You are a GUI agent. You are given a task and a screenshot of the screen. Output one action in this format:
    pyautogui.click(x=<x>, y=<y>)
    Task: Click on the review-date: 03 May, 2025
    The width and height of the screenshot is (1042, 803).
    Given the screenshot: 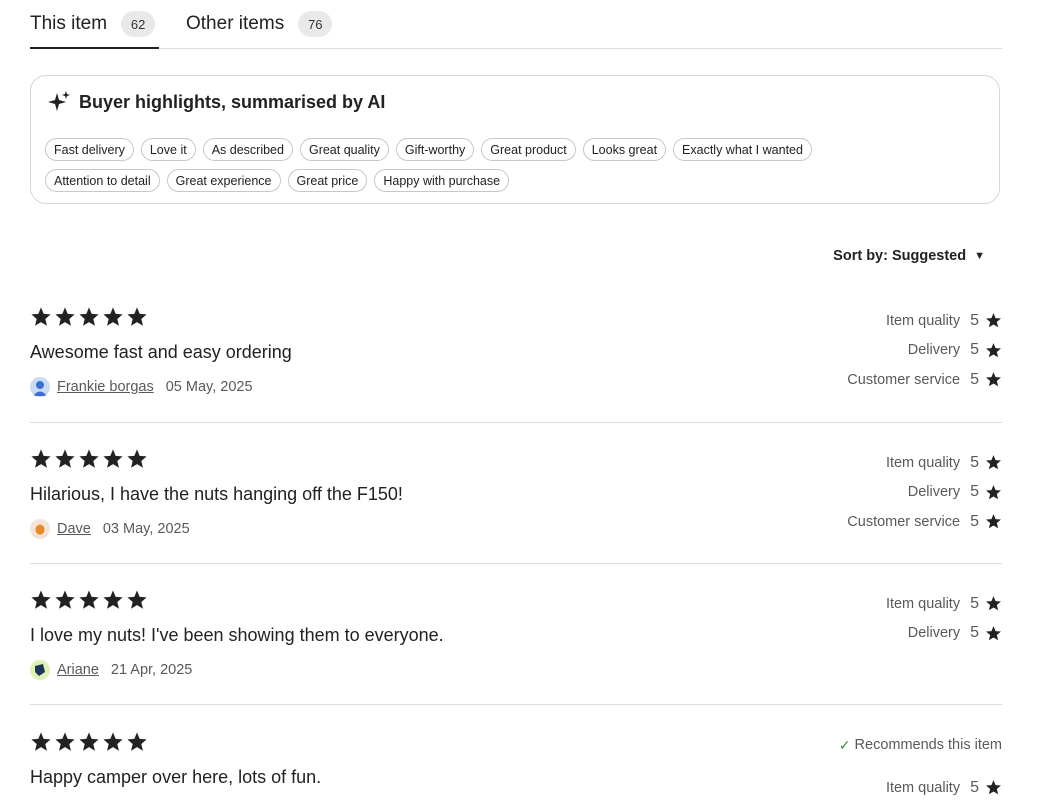 What is the action you would take?
    pyautogui.click(x=146, y=529)
    